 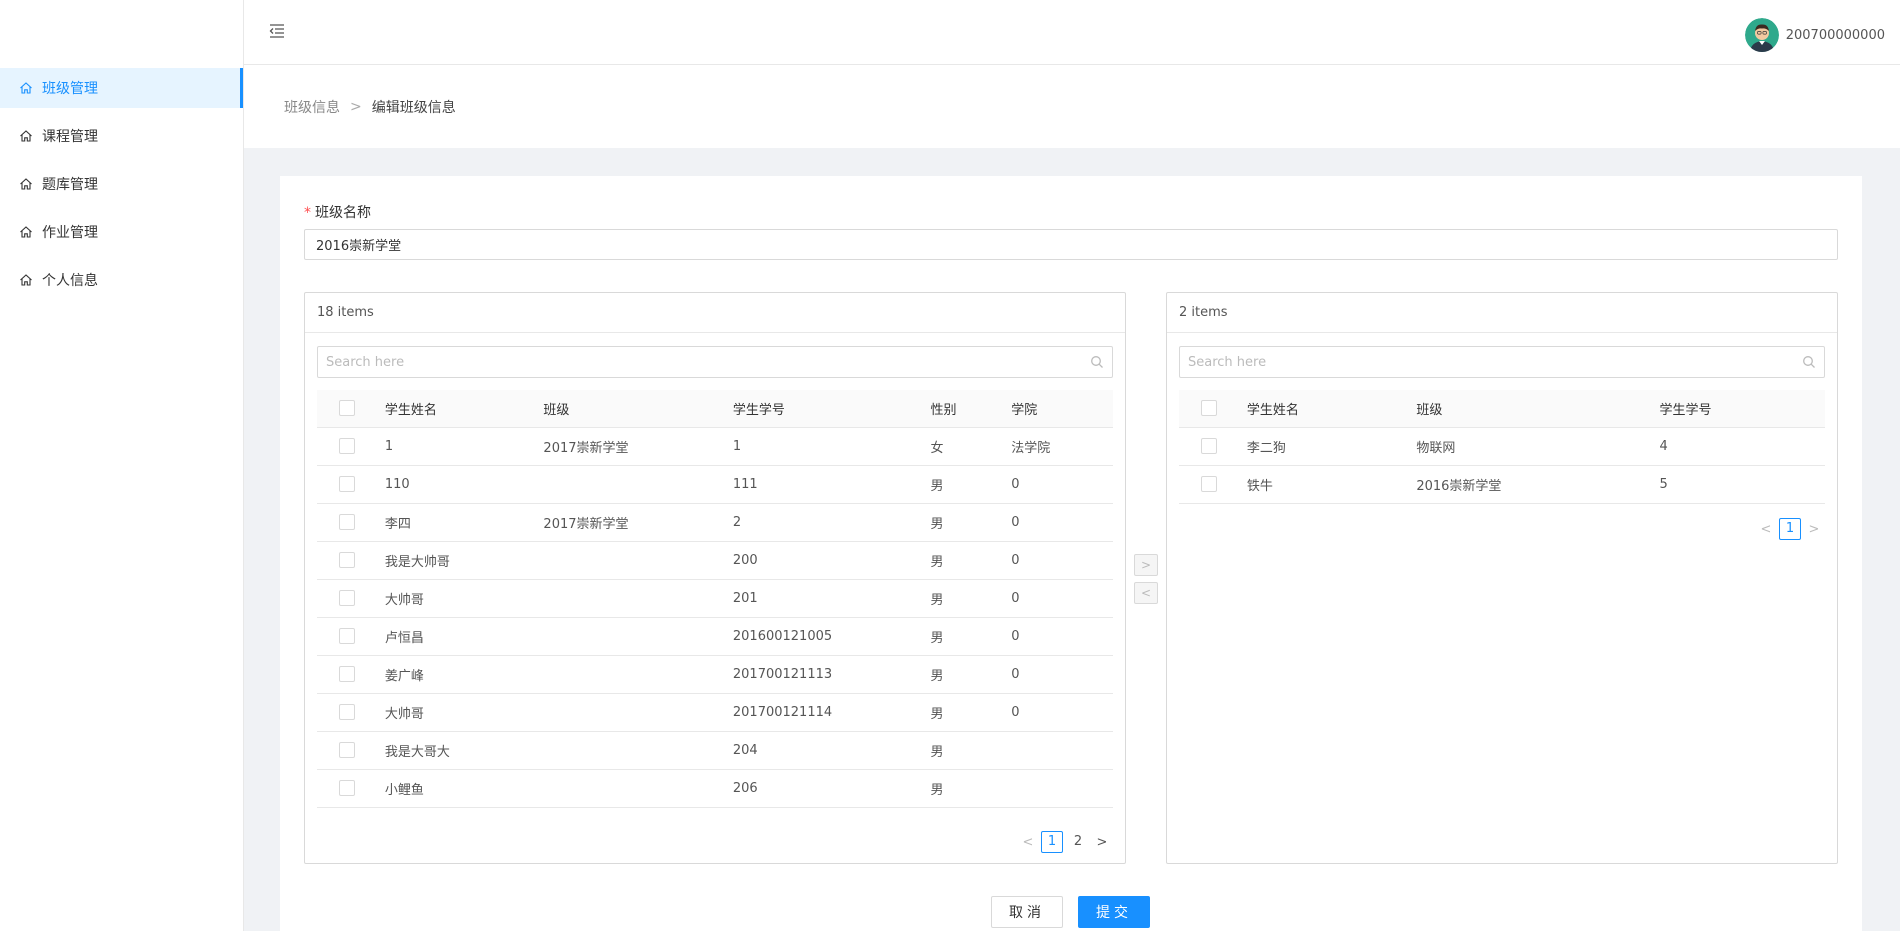 I want to click on table-row: 1 2017崇新学堂 1 女 法学院, so click(x=715, y=446).